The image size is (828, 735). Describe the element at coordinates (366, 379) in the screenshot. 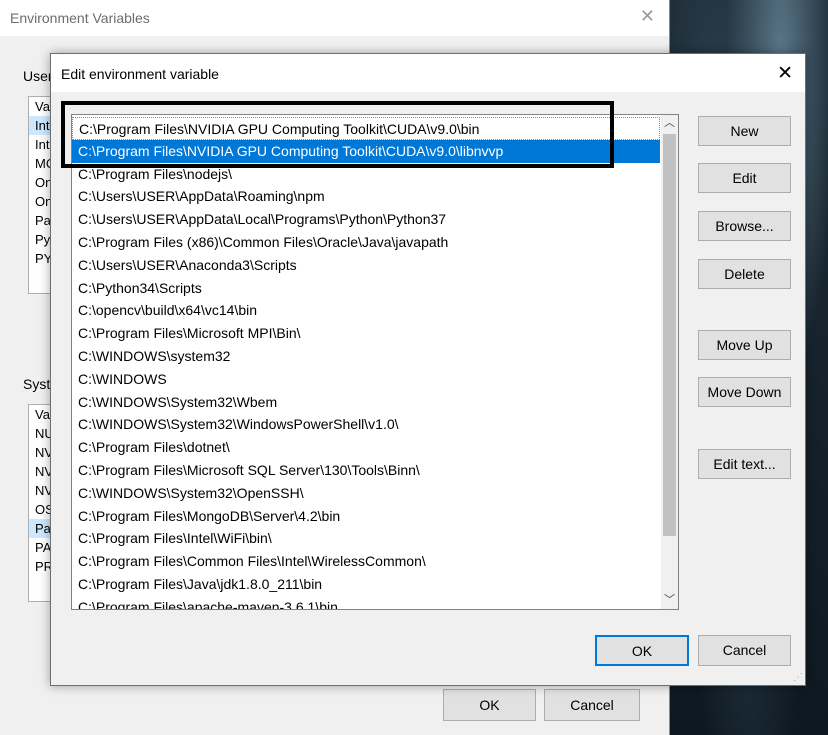

I see `path-item: C:\WINDOWS` at that location.